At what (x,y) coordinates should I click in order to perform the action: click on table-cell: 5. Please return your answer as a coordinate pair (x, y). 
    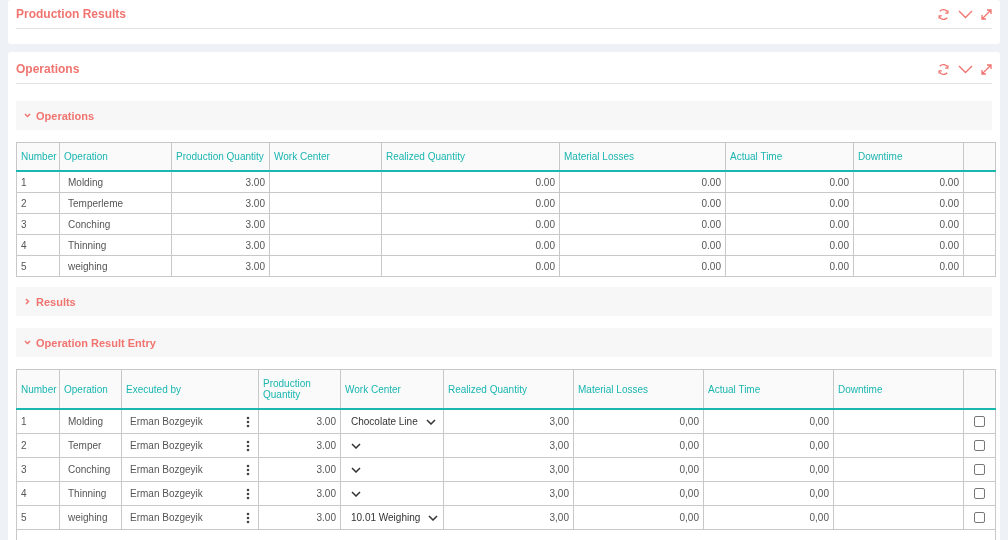
    Looking at the image, I should click on (24, 266).